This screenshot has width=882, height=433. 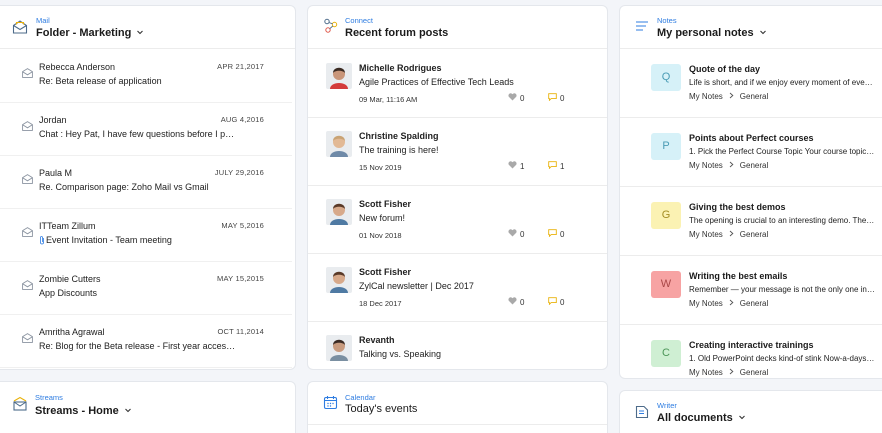 What do you see at coordinates (139, 81) in the screenshot?
I see `mail-subject: Re: Beta release of application` at bounding box center [139, 81].